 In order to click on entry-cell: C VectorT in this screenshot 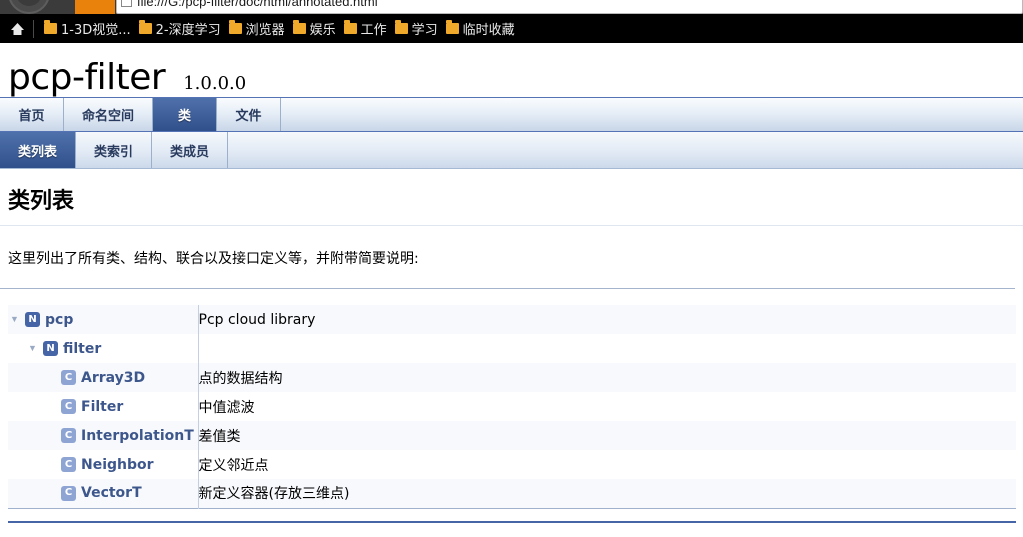, I will do `click(103, 493)`.